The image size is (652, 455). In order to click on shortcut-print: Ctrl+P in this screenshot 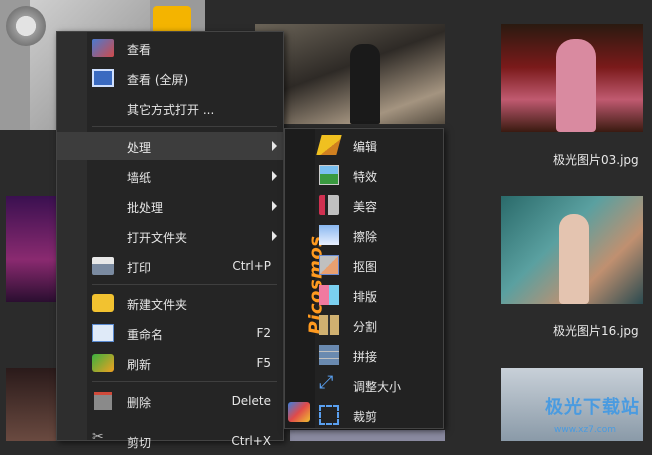, I will do `click(251, 266)`.